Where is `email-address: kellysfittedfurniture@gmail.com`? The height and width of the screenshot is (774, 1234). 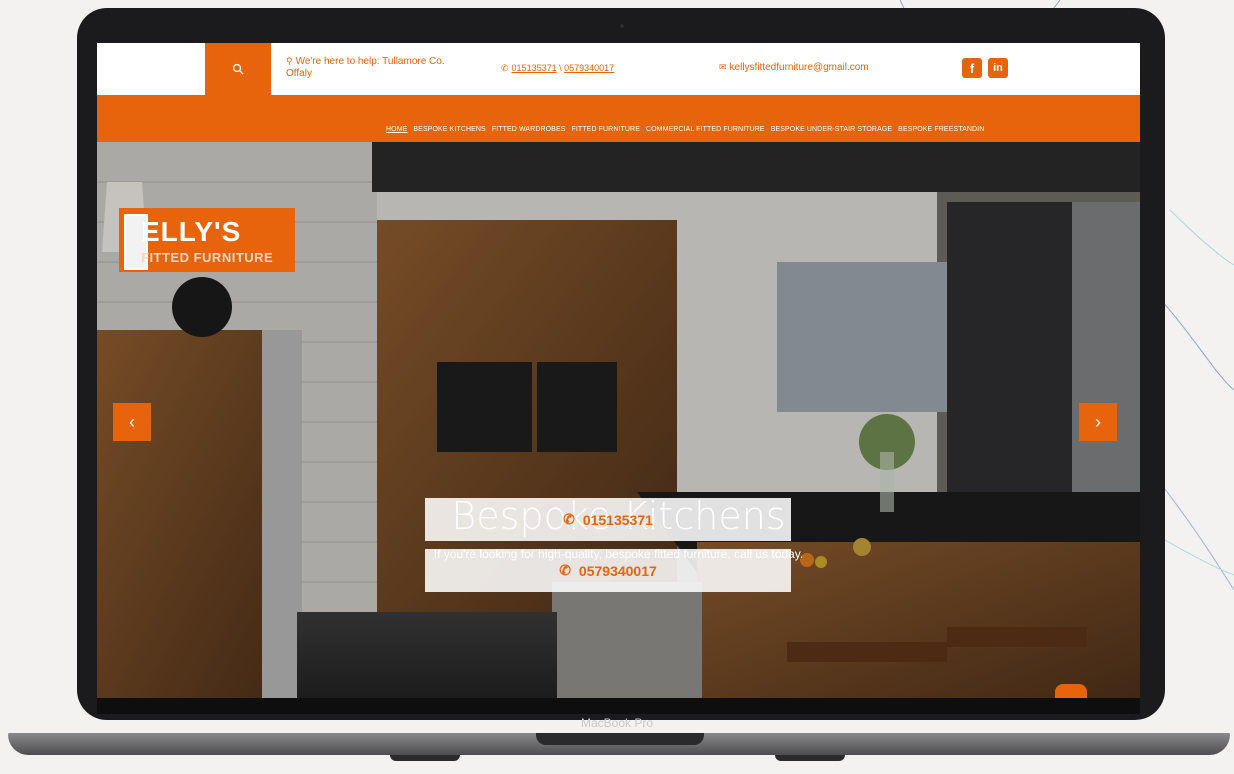 email-address: kellysfittedfurniture@gmail.com is located at coordinates (799, 67).